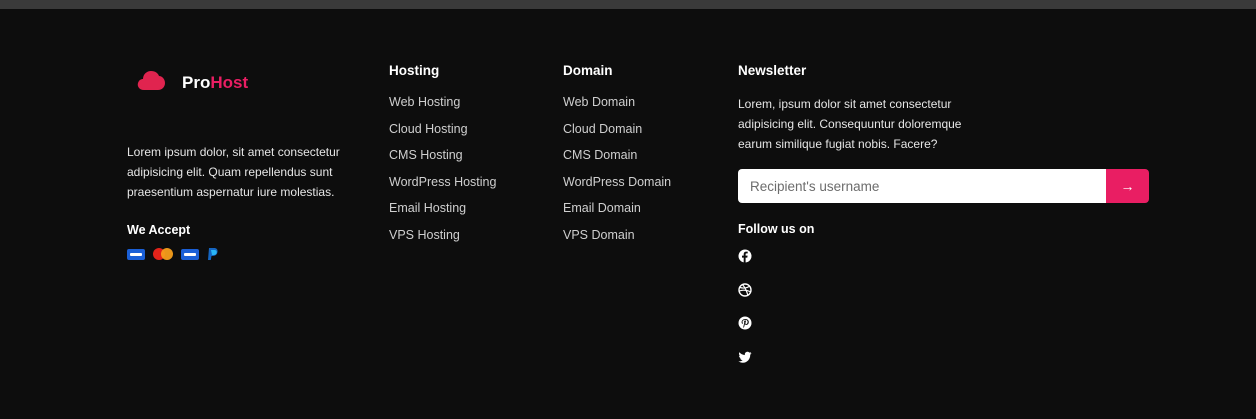  Describe the element at coordinates (745, 256) in the screenshot. I see `facebook-icon` at that location.